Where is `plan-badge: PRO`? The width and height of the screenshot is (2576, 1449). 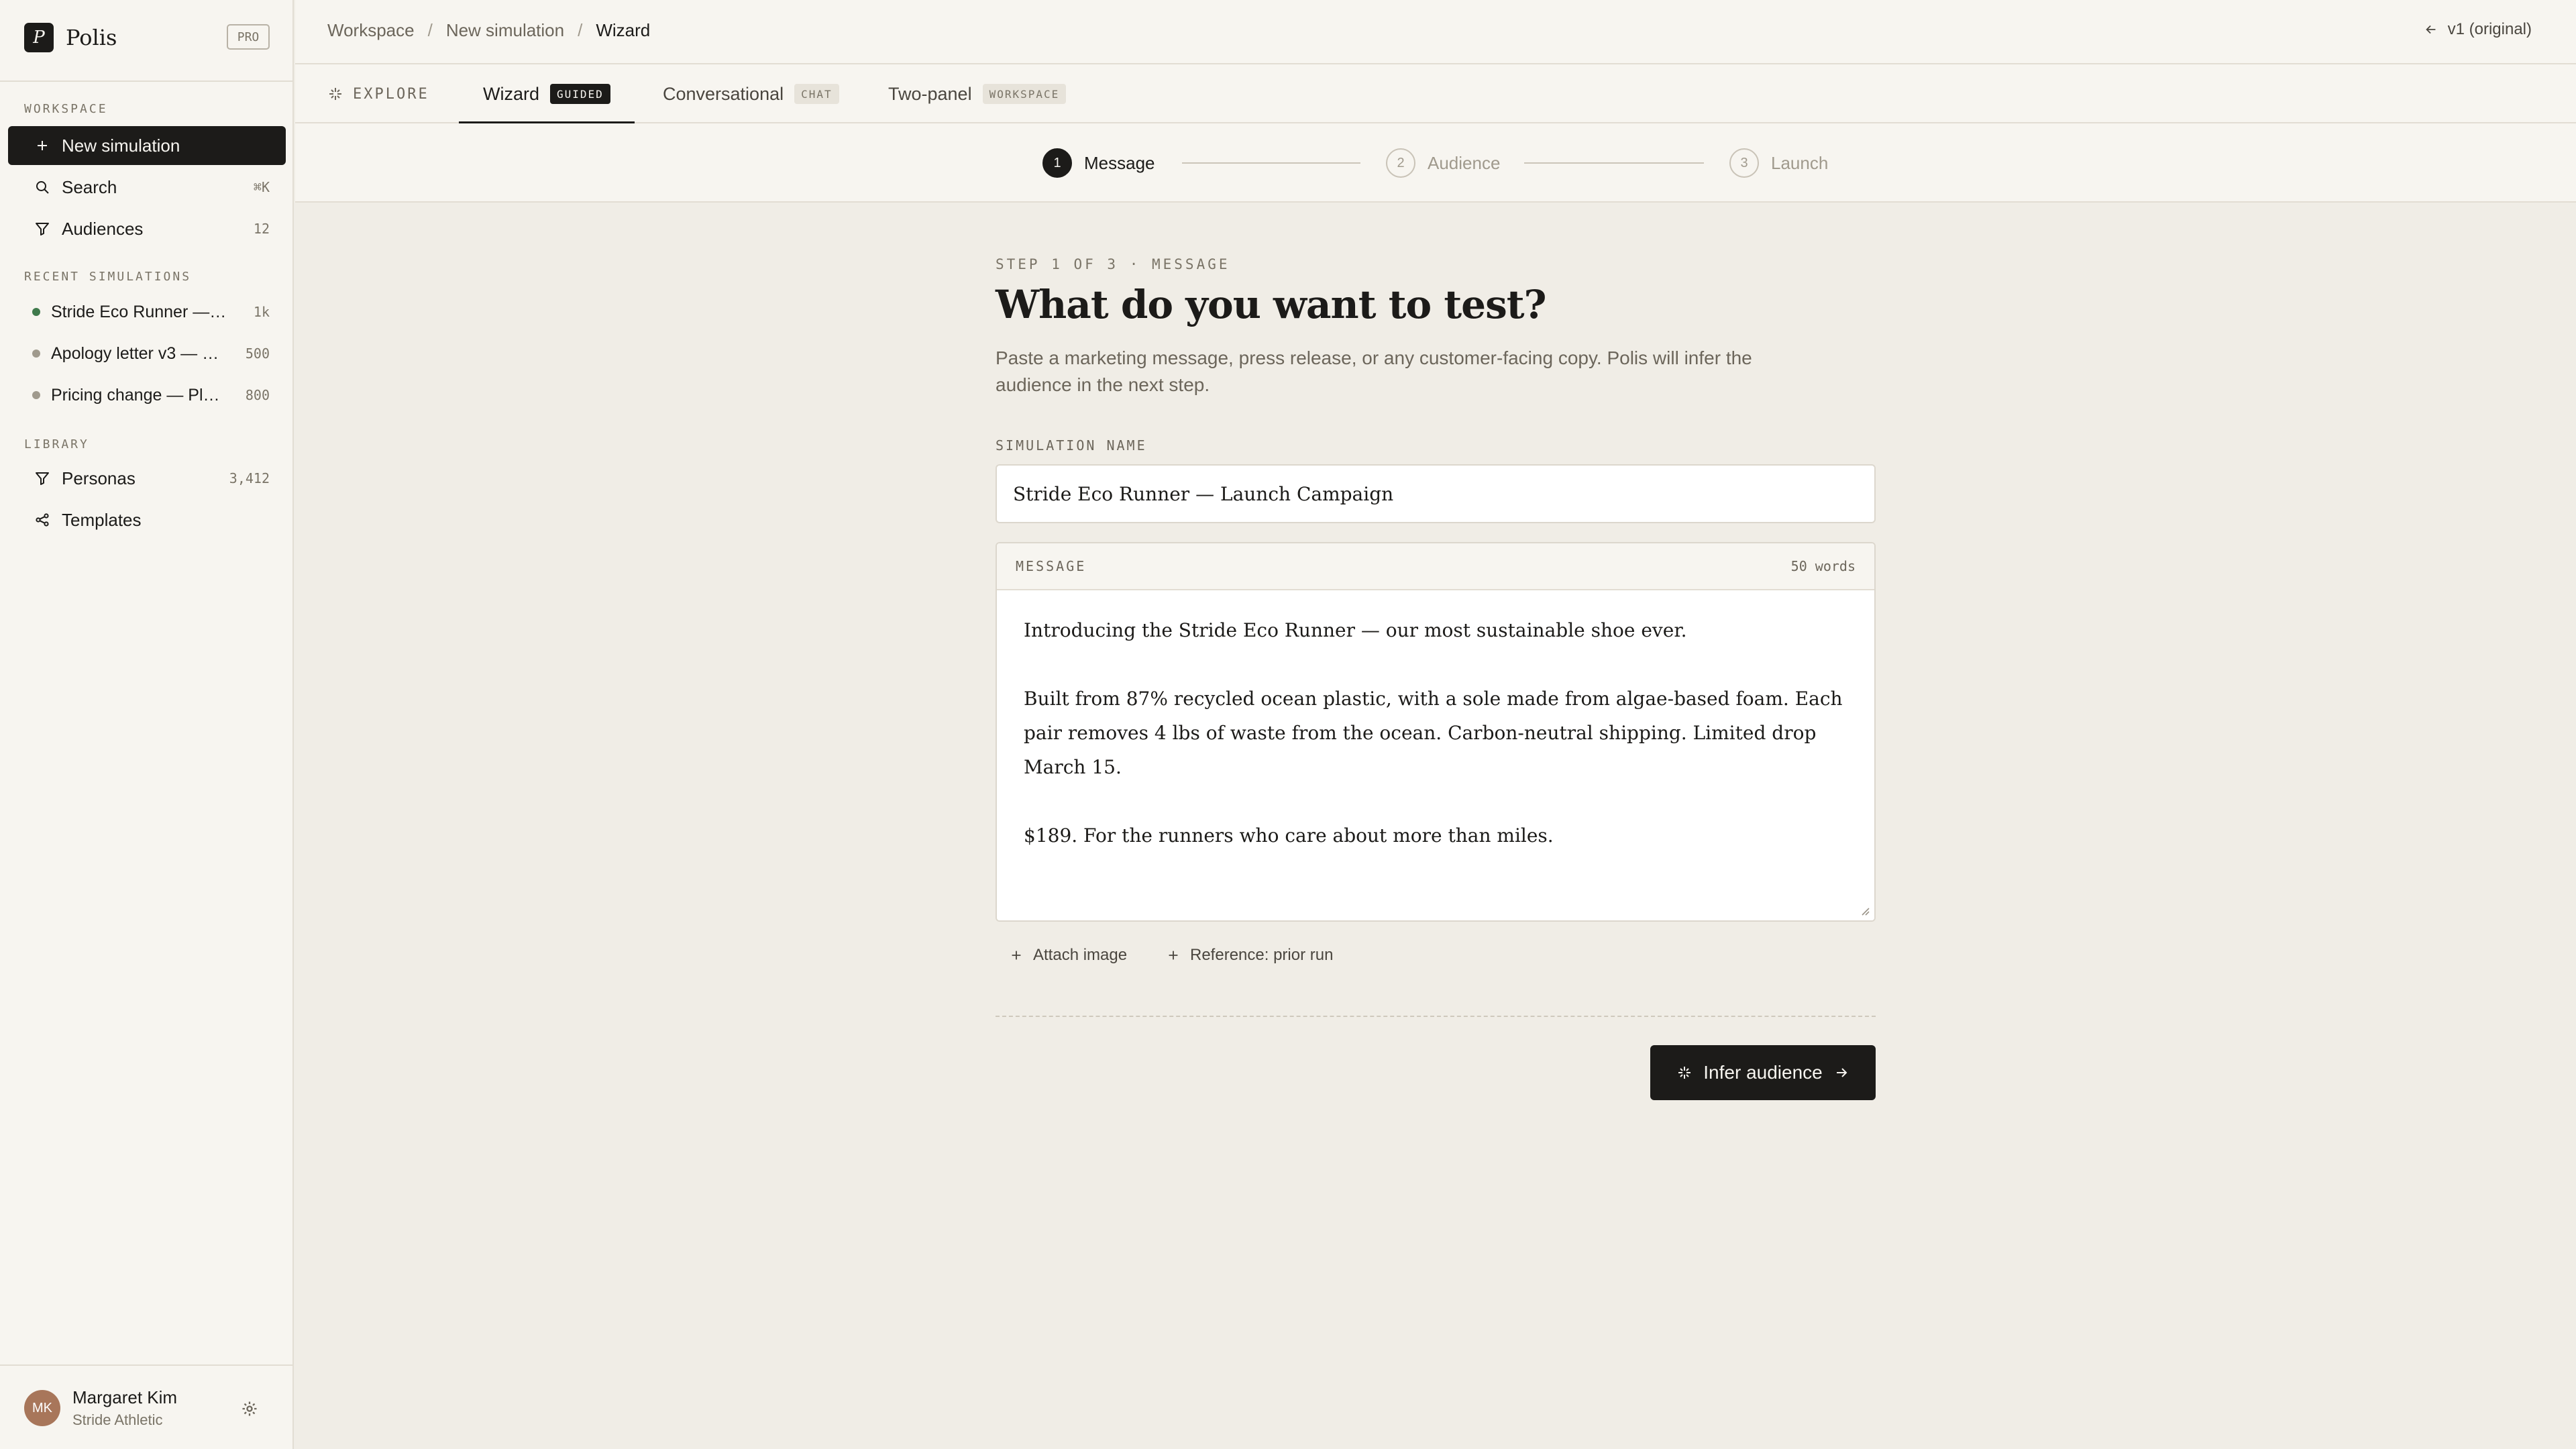 plan-badge: PRO is located at coordinates (248, 37).